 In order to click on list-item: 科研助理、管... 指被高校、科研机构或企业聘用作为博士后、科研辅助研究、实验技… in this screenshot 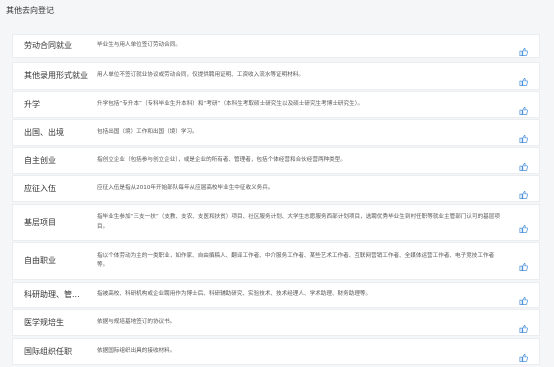, I will do `click(276, 295)`.